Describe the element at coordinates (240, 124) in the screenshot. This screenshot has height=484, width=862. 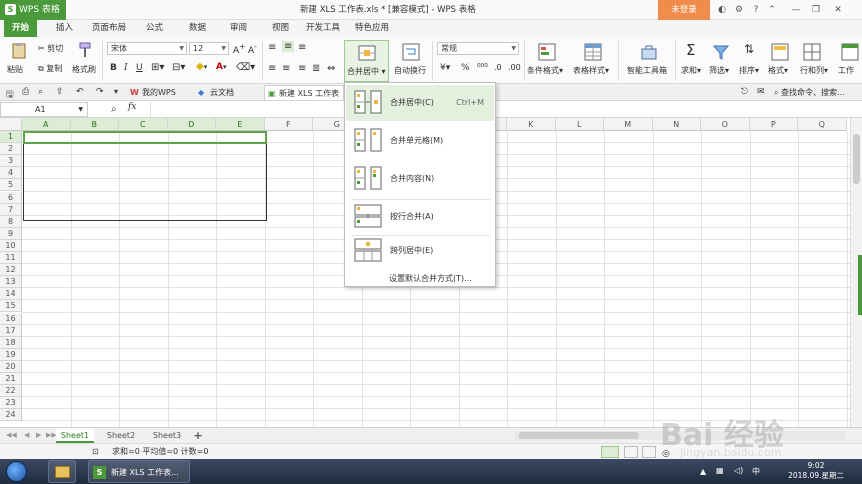
I see `column-header-e: E` at that location.